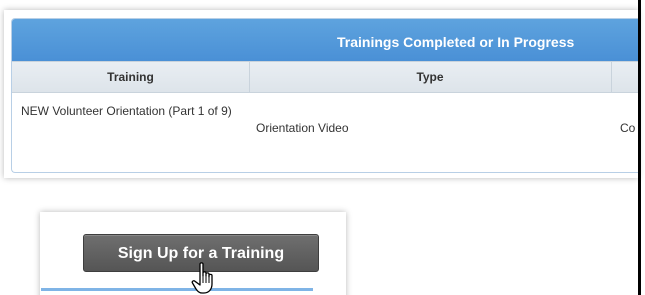 This screenshot has width=645, height=295. What do you see at coordinates (131, 77) in the screenshot?
I see `column-header-training: Training` at bounding box center [131, 77].